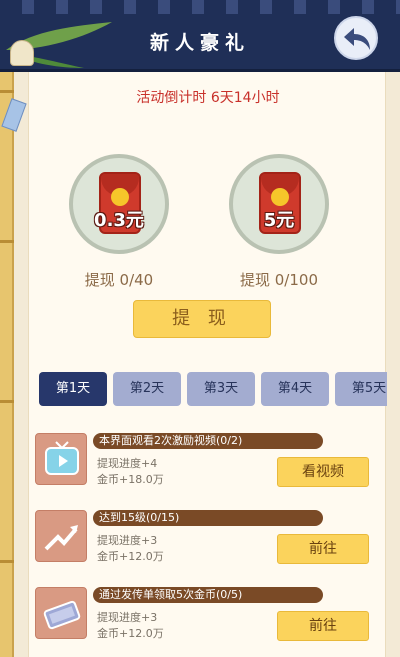 This screenshot has width=400, height=657. I want to click on tab-day-5: 第5天, so click(361, 389).